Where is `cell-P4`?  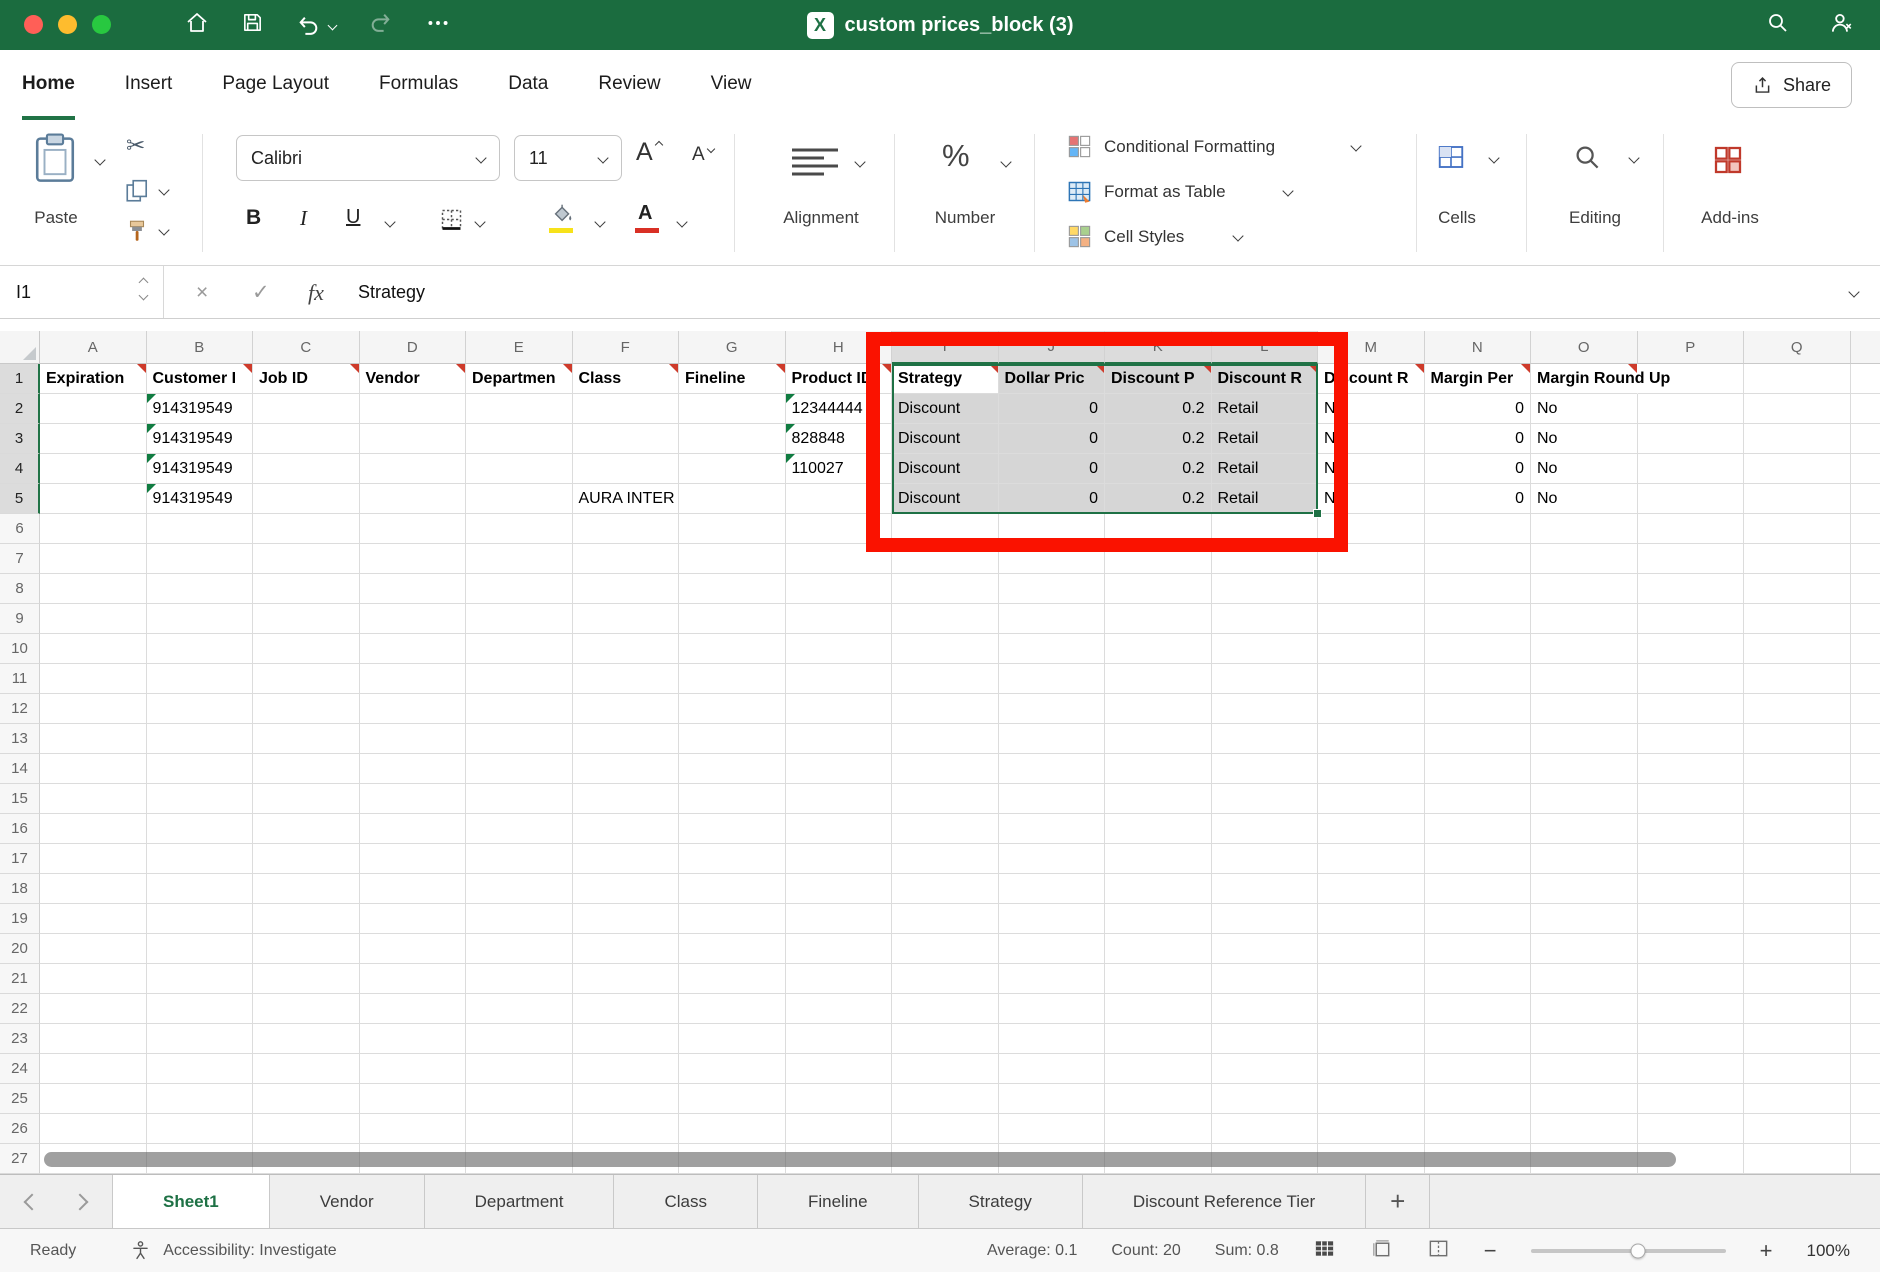 cell-P4 is located at coordinates (1690, 469).